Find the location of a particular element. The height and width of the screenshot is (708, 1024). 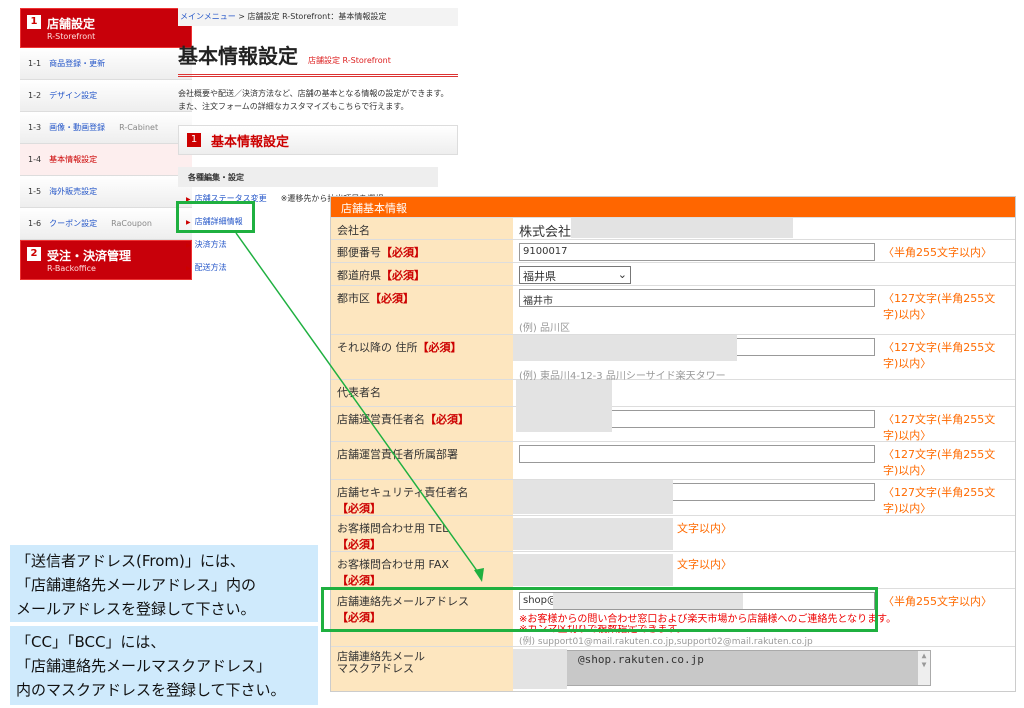

callout-line: 内のマスクアドレスを登録して下さい。 is located at coordinates (151, 690).